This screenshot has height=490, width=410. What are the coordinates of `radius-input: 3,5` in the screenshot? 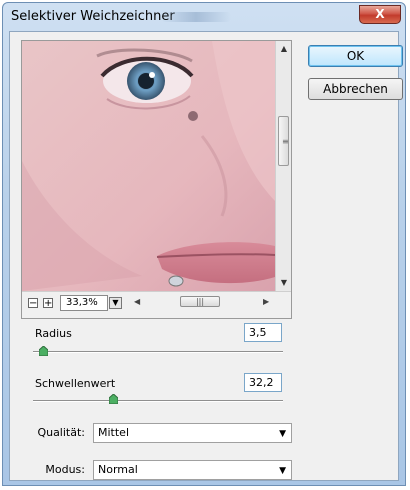 It's located at (263, 332).